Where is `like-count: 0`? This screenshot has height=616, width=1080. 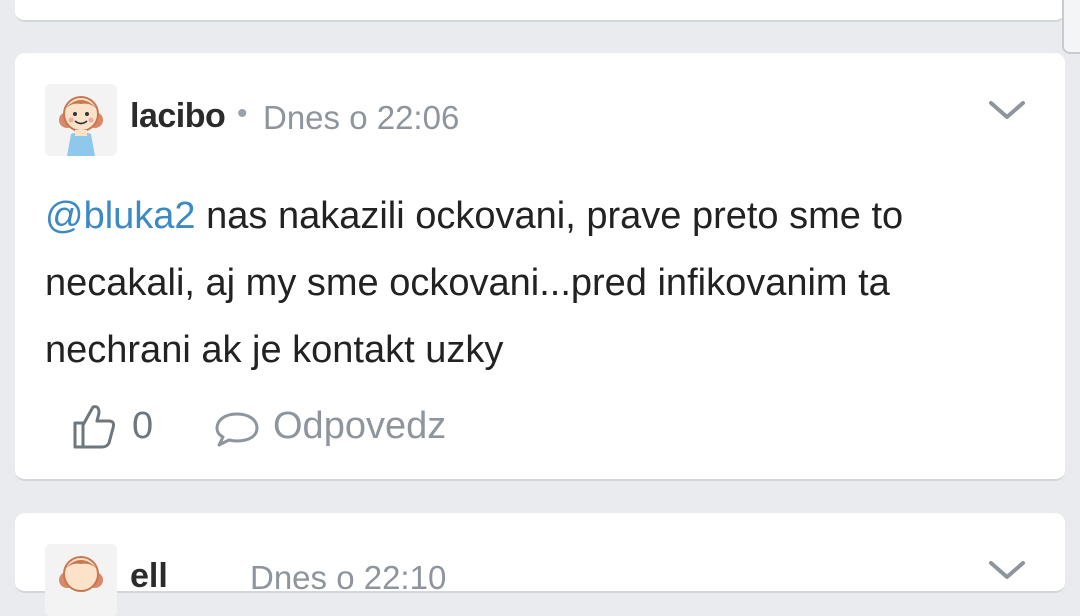 like-count: 0 is located at coordinates (143, 426).